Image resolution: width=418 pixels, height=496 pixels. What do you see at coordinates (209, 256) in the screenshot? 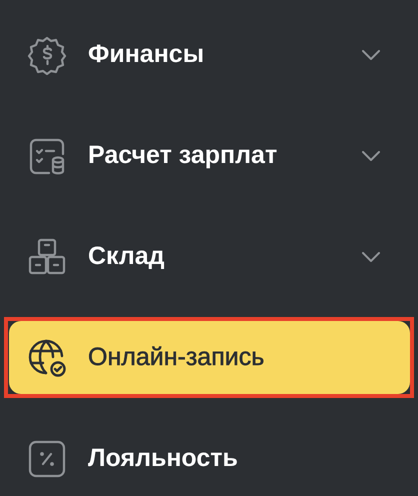
I see `menu-item: Склад` at bounding box center [209, 256].